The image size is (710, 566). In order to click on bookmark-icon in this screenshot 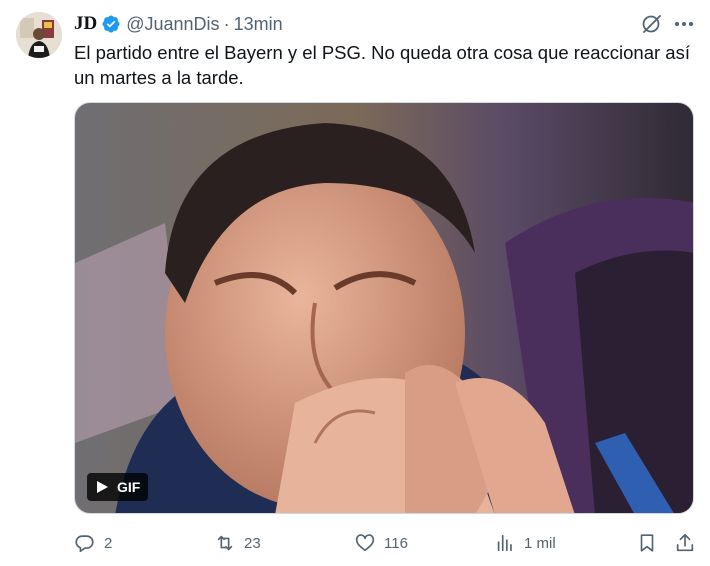, I will do `click(647, 543)`.